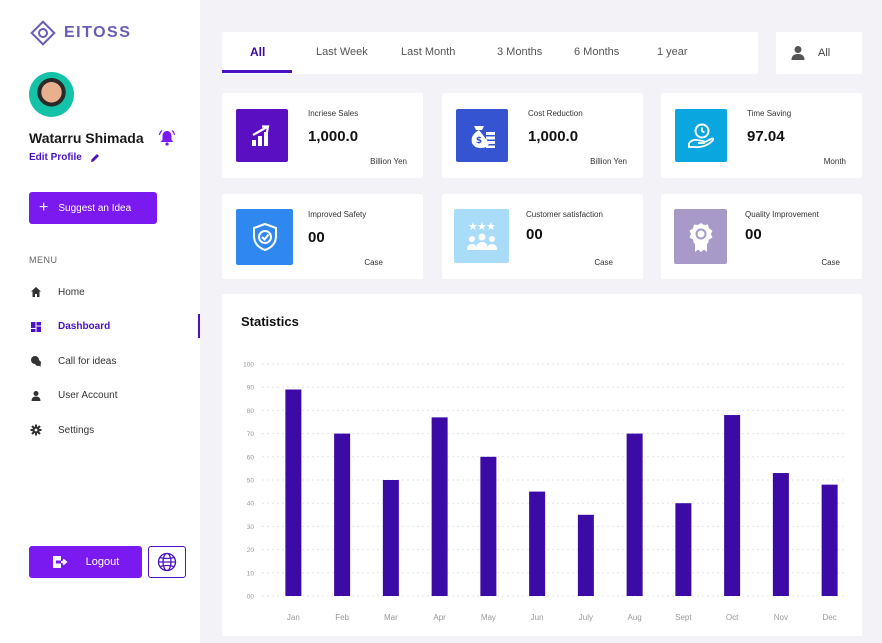 This screenshot has width=882, height=643. I want to click on stat-card-sales: Incriese Sales 1,000.0 Billion Yen, so click(322, 135).